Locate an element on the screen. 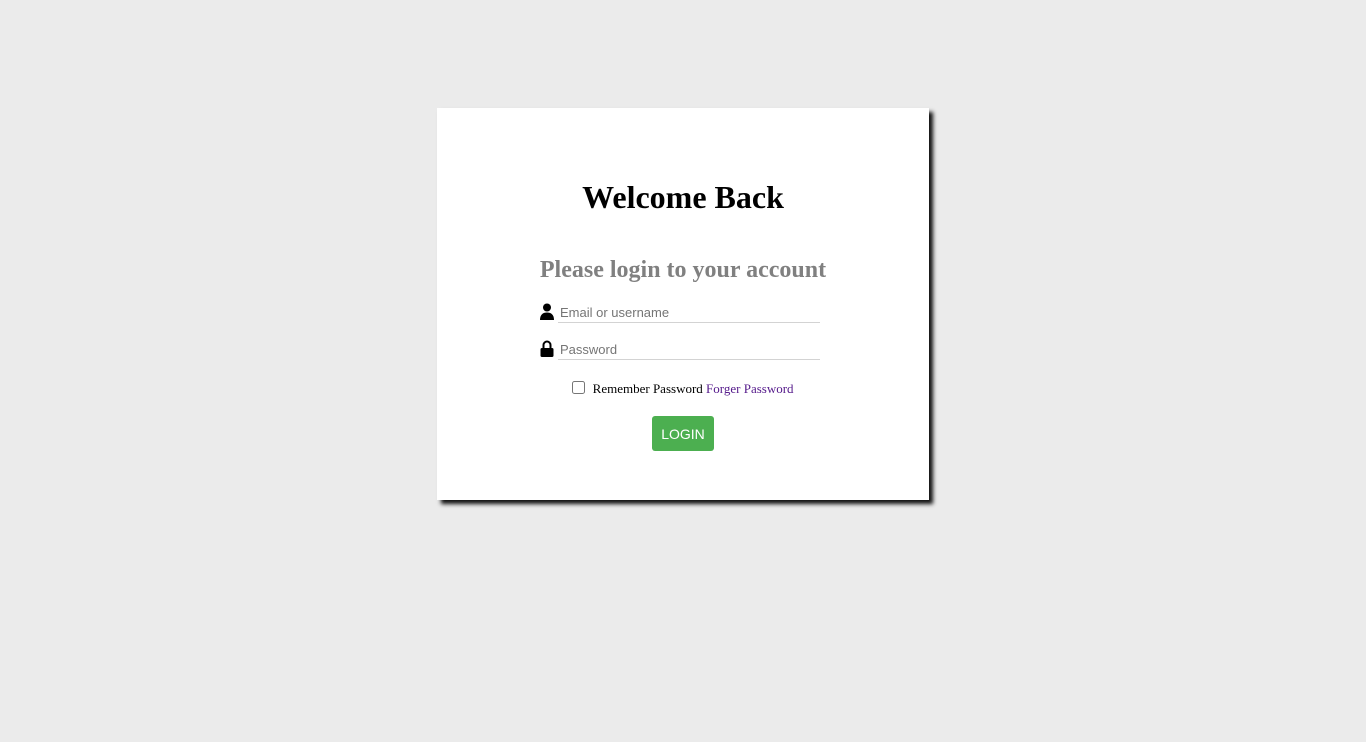  remember-label: Remember Password is located at coordinates (647, 388).